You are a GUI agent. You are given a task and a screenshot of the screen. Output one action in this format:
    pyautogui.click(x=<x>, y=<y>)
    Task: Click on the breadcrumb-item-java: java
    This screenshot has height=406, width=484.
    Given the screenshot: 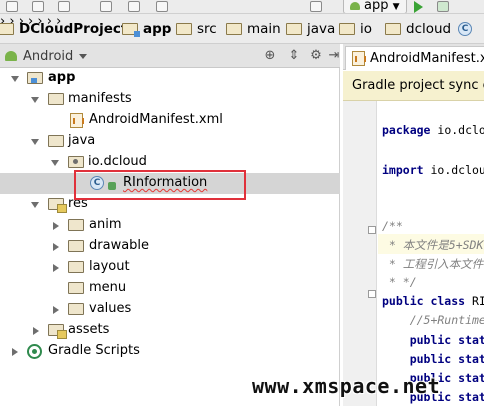 What is the action you would take?
    pyautogui.click(x=310, y=29)
    